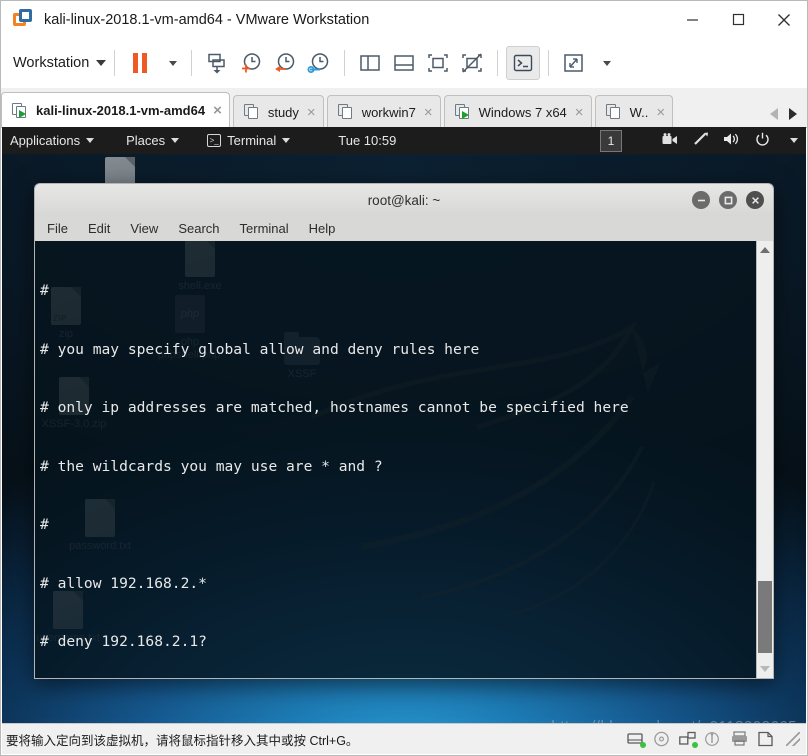 Image resolution: width=808 pixels, height=756 pixels. I want to click on tab-study: study ×, so click(278, 111).